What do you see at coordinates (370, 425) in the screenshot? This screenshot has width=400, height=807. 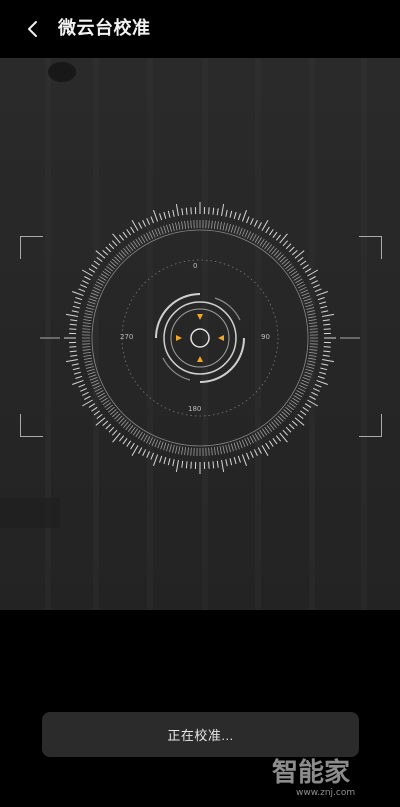 I see `frame-corner-bottom-right` at bounding box center [370, 425].